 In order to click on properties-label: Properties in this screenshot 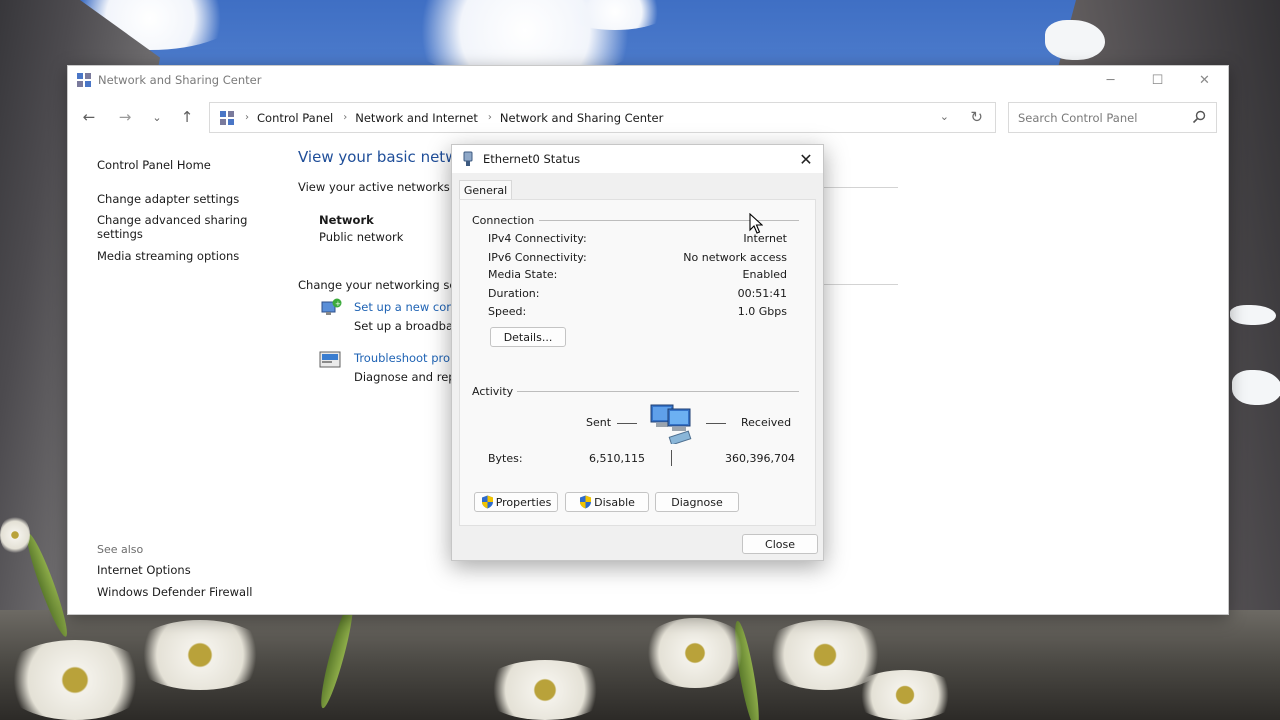, I will do `click(523, 502)`.